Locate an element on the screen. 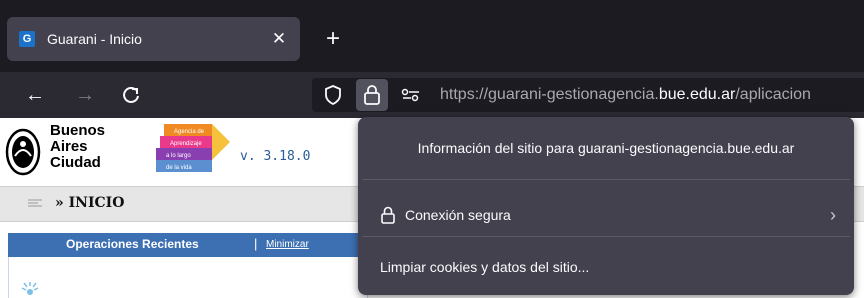 This screenshot has width=864, height=298. browser-tab: G Guarani - Inicio ✕ is located at coordinates (153, 39).